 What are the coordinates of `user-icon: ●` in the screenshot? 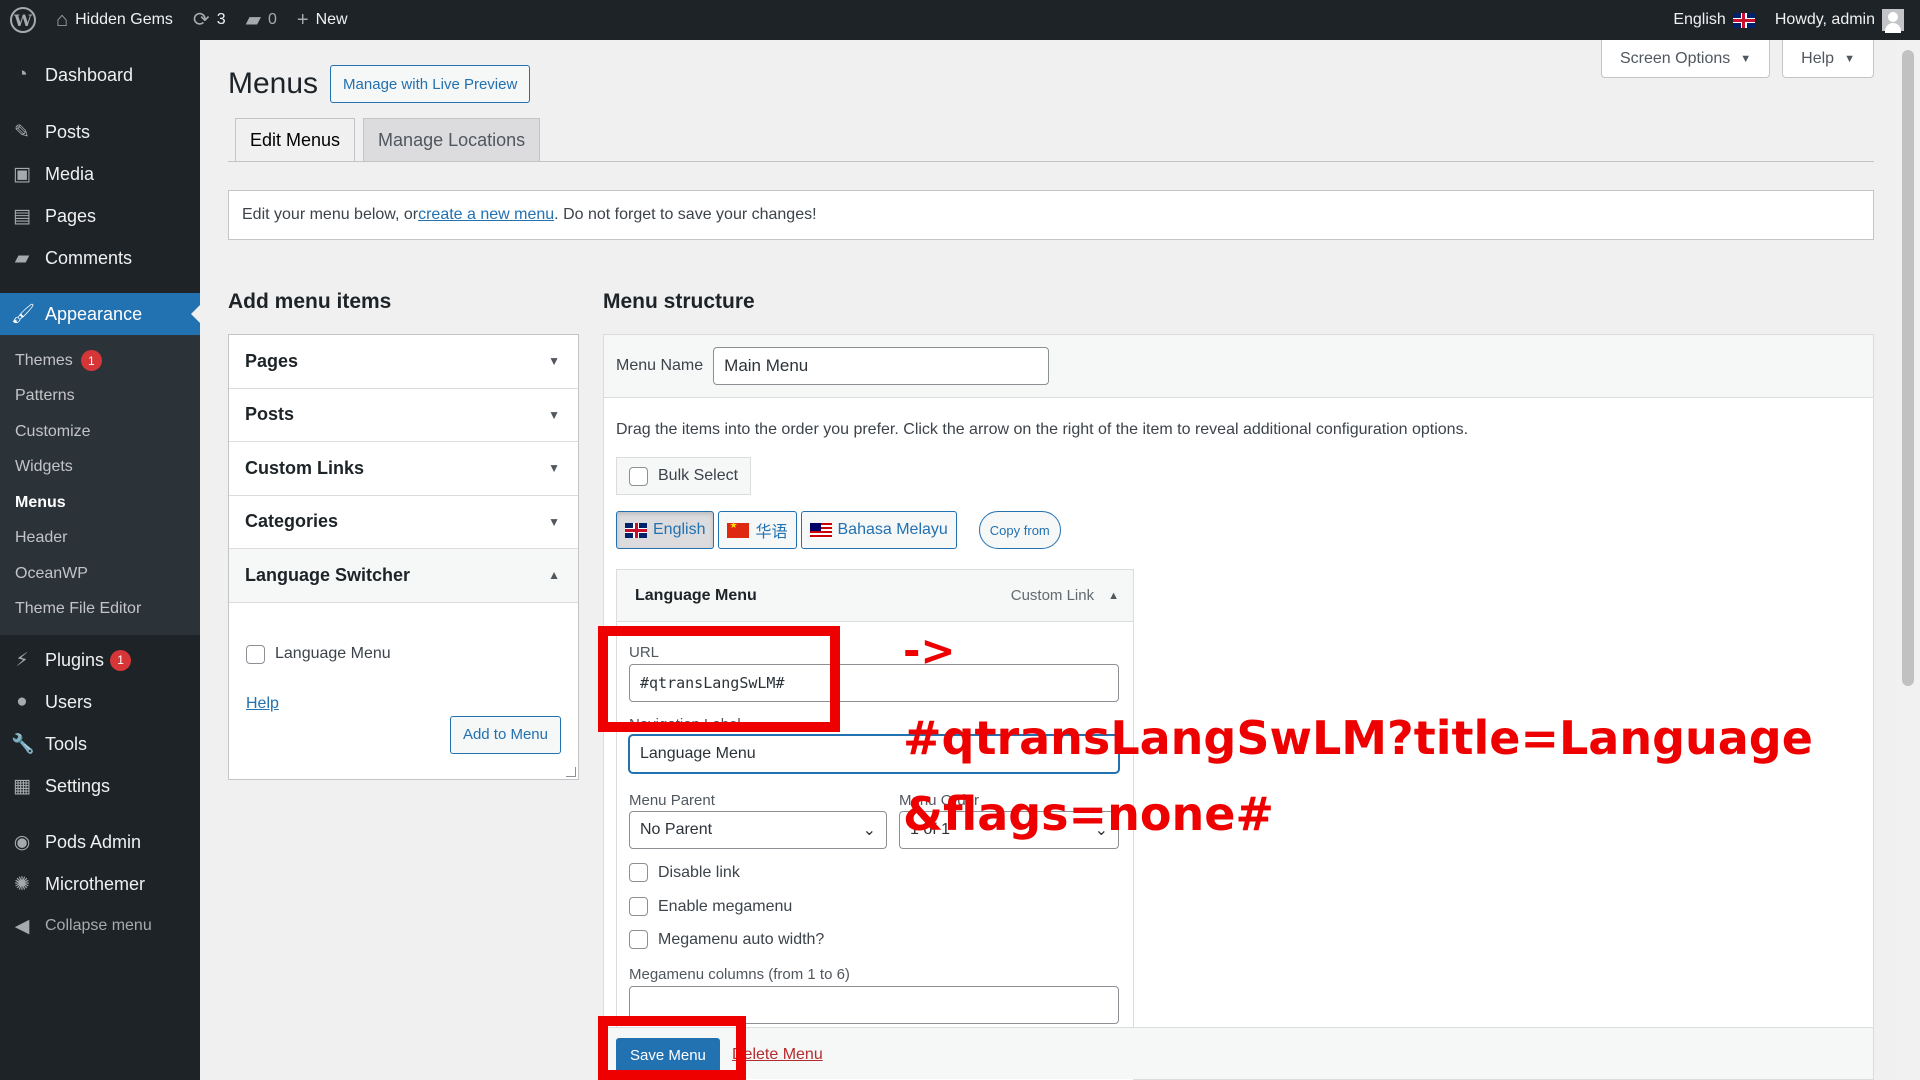 It's located at (22, 701).